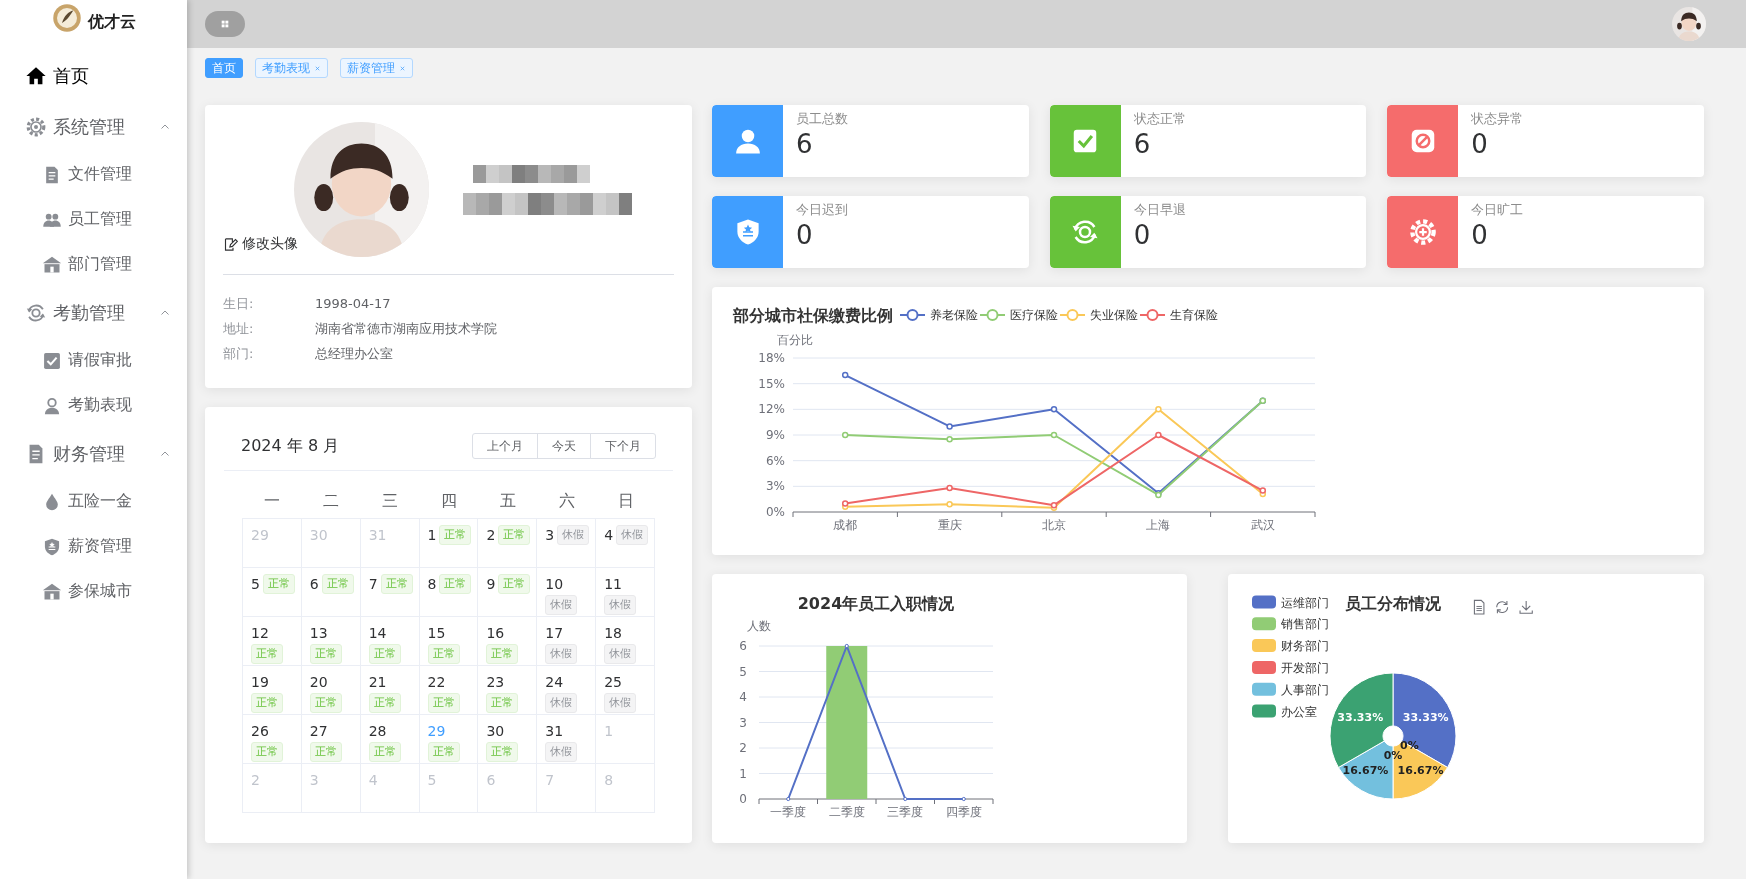 The height and width of the screenshot is (879, 1746). Describe the element at coordinates (1159, 210) in the screenshot. I see `stat-label: 今日早退` at that location.